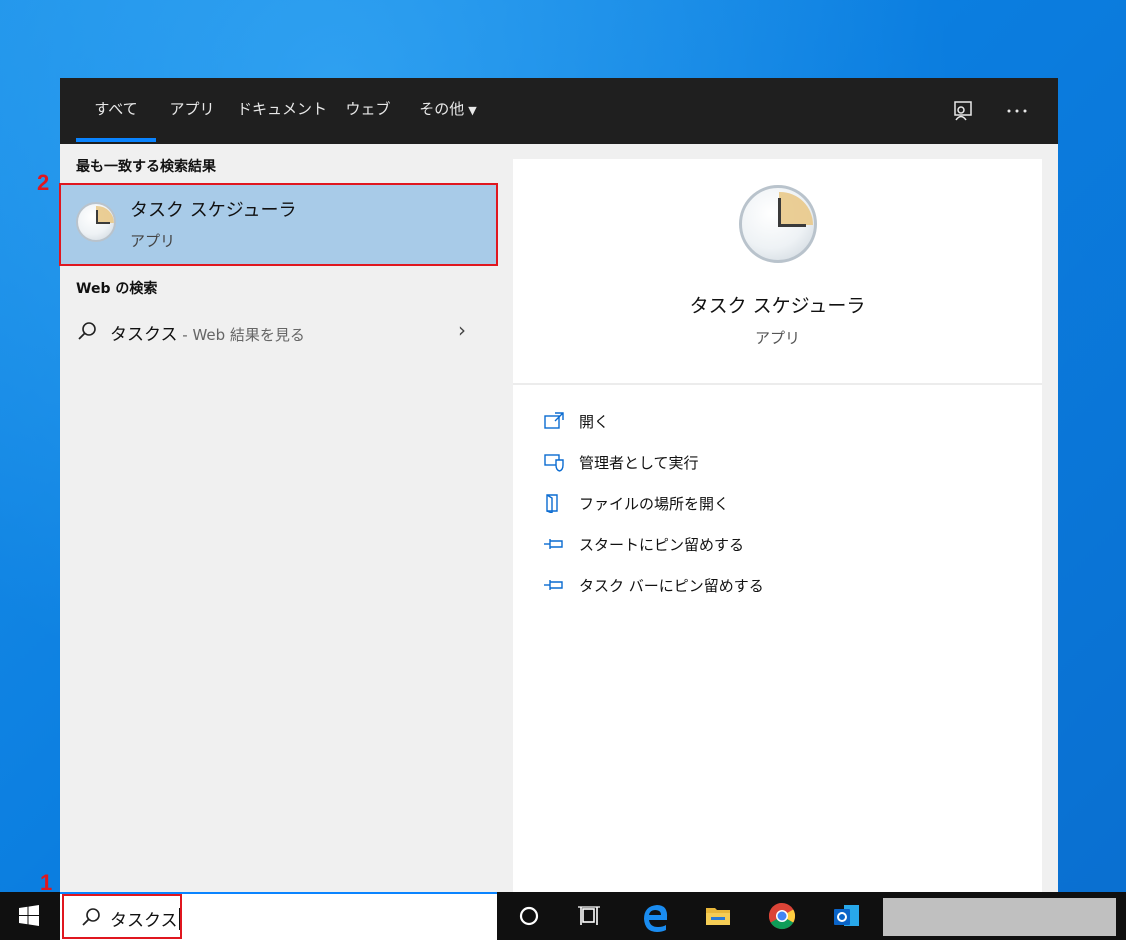 This screenshot has height=940, width=1126. I want to click on step-number-2: 2, so click(43, 182).